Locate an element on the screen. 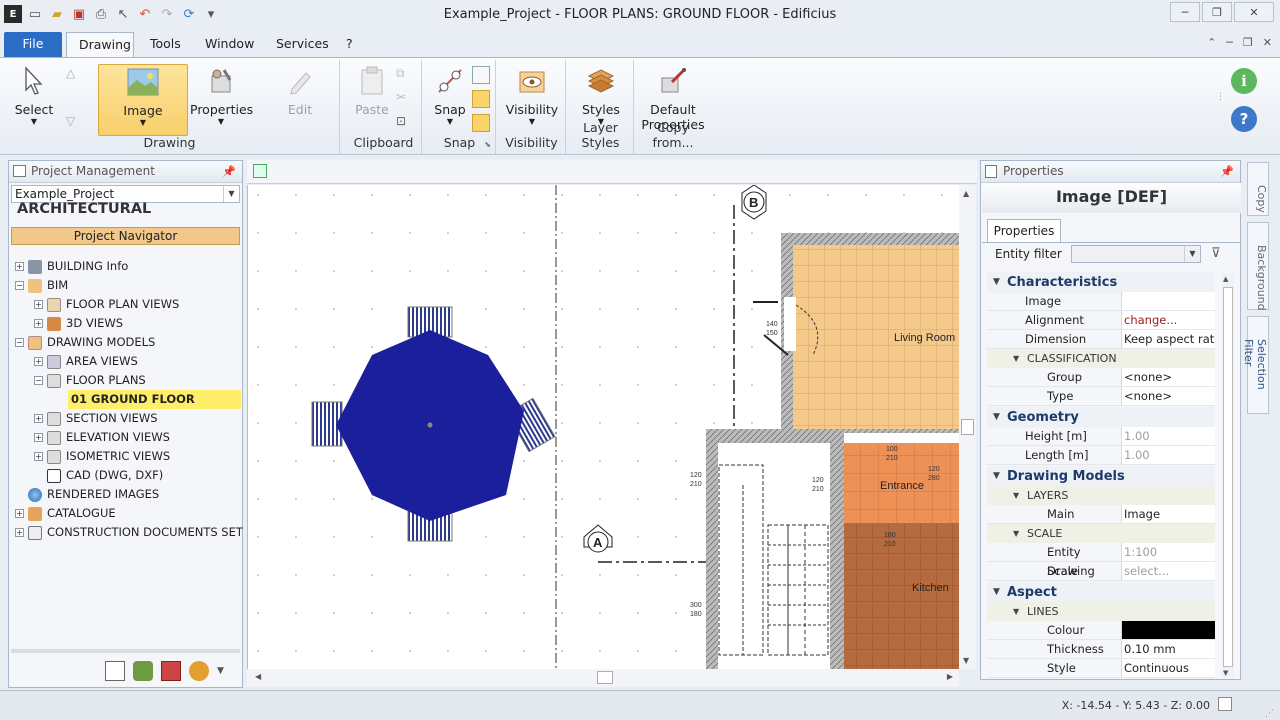 This screenshot has width=1280, height=720. snap-dropdown-icon: ▼ is located at coordinates (450, 121).